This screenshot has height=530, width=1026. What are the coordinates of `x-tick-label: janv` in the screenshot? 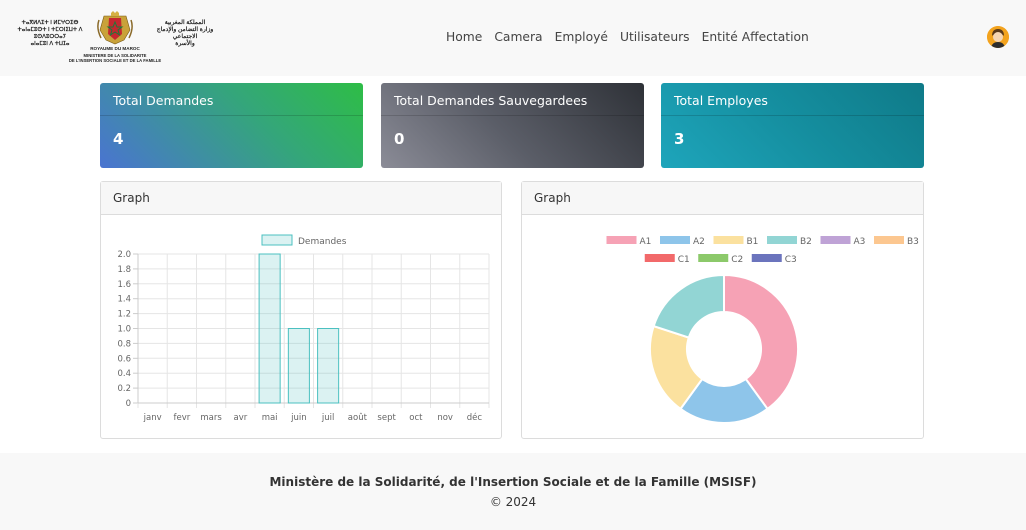 It's located at (152, 418).